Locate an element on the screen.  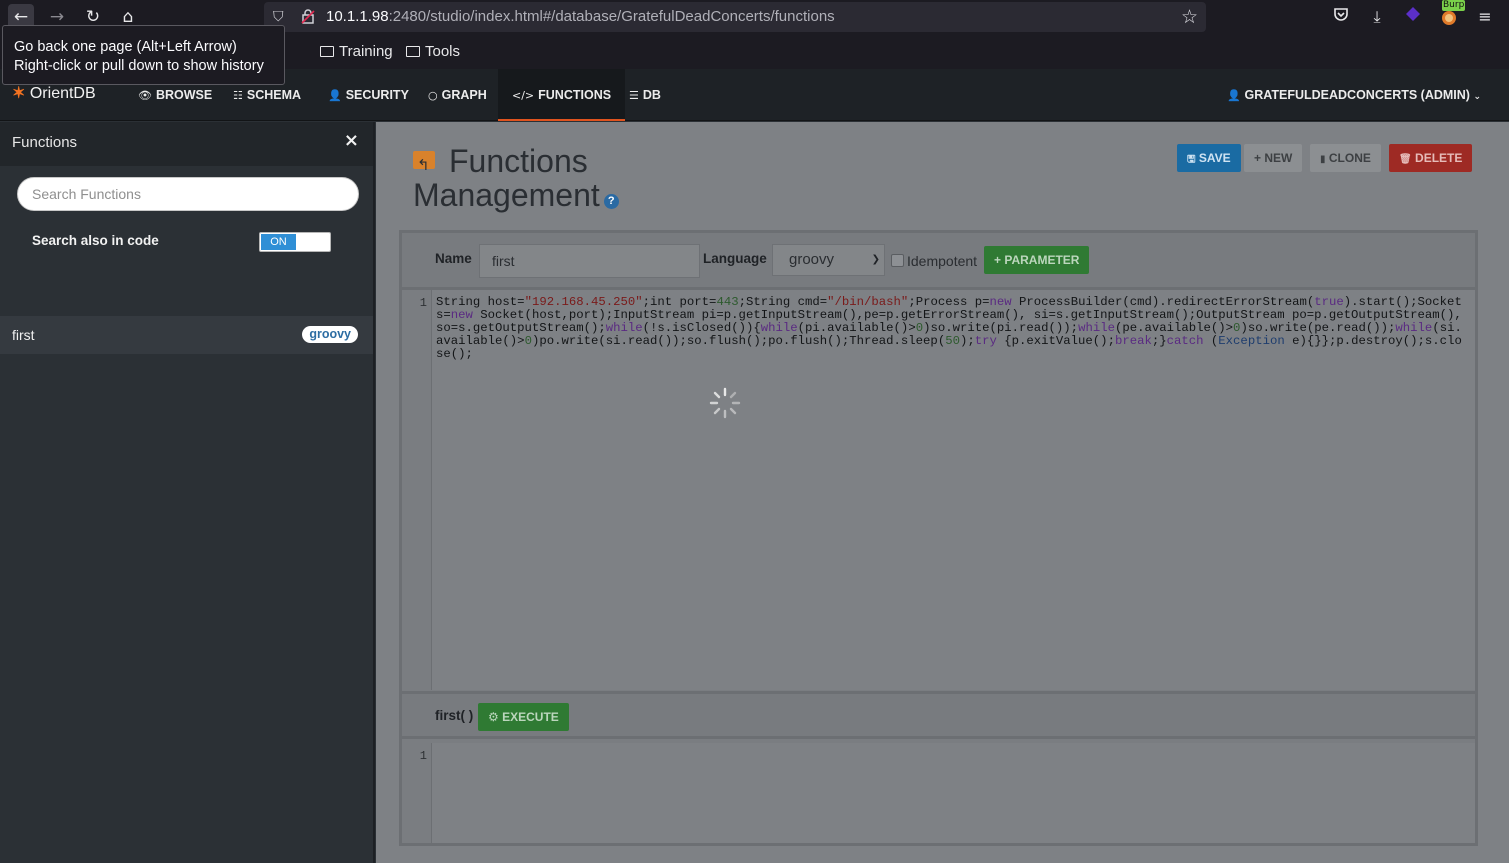
name-input: first is located at coordinates (589, 261).